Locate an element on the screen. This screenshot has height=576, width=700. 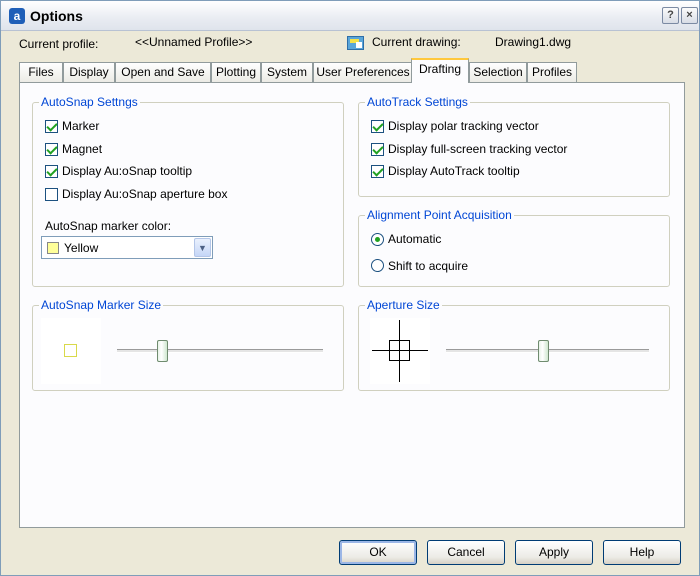
marker-square is located at coordinates (70, 350).